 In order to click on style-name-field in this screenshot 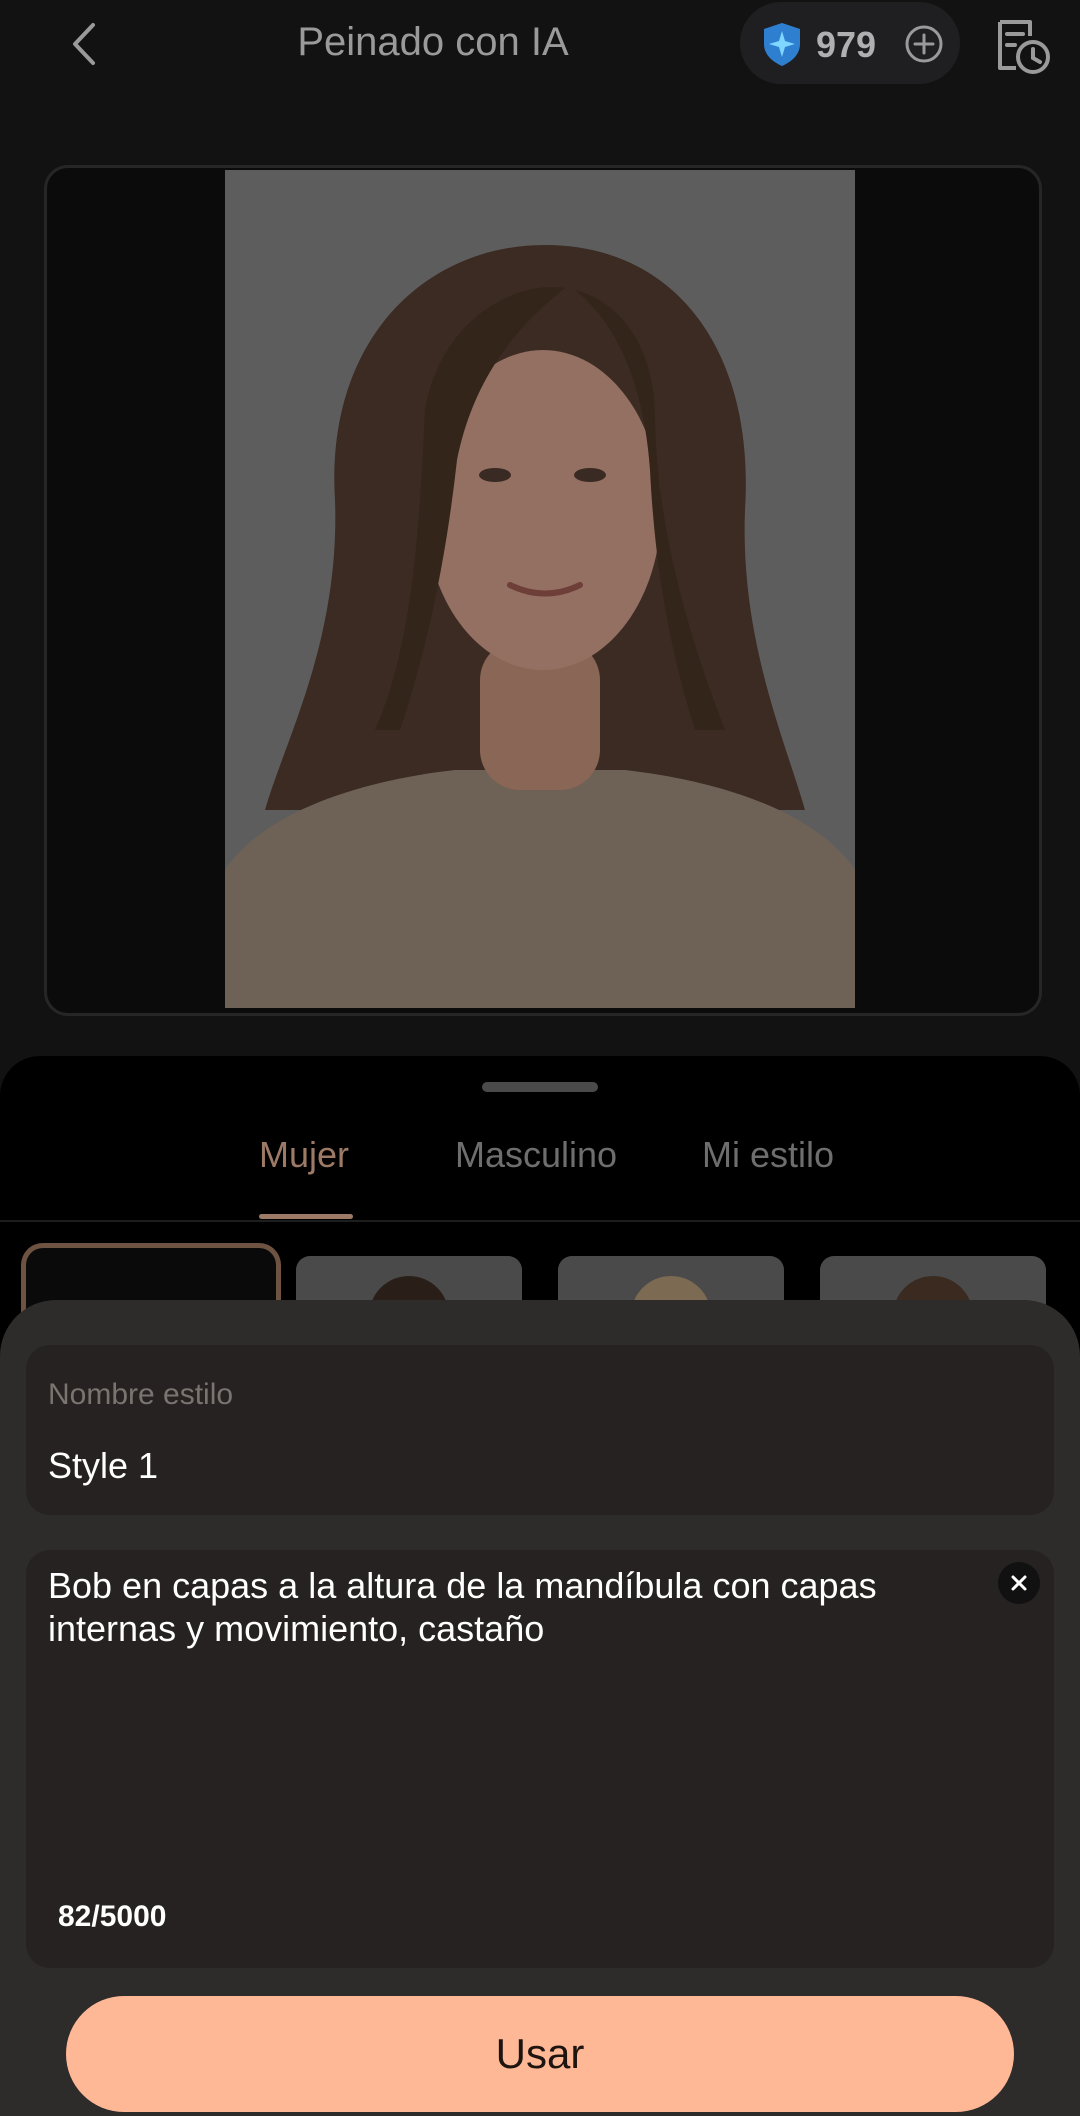, I will do `click(540, 1430)`.